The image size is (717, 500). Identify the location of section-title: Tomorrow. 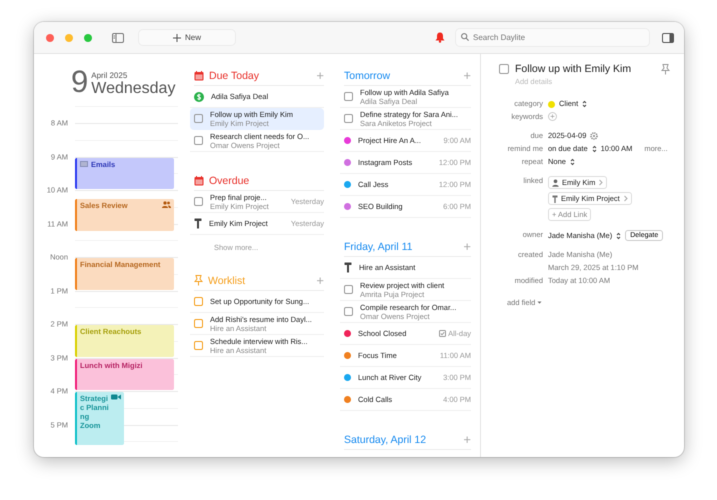
(368, 76).